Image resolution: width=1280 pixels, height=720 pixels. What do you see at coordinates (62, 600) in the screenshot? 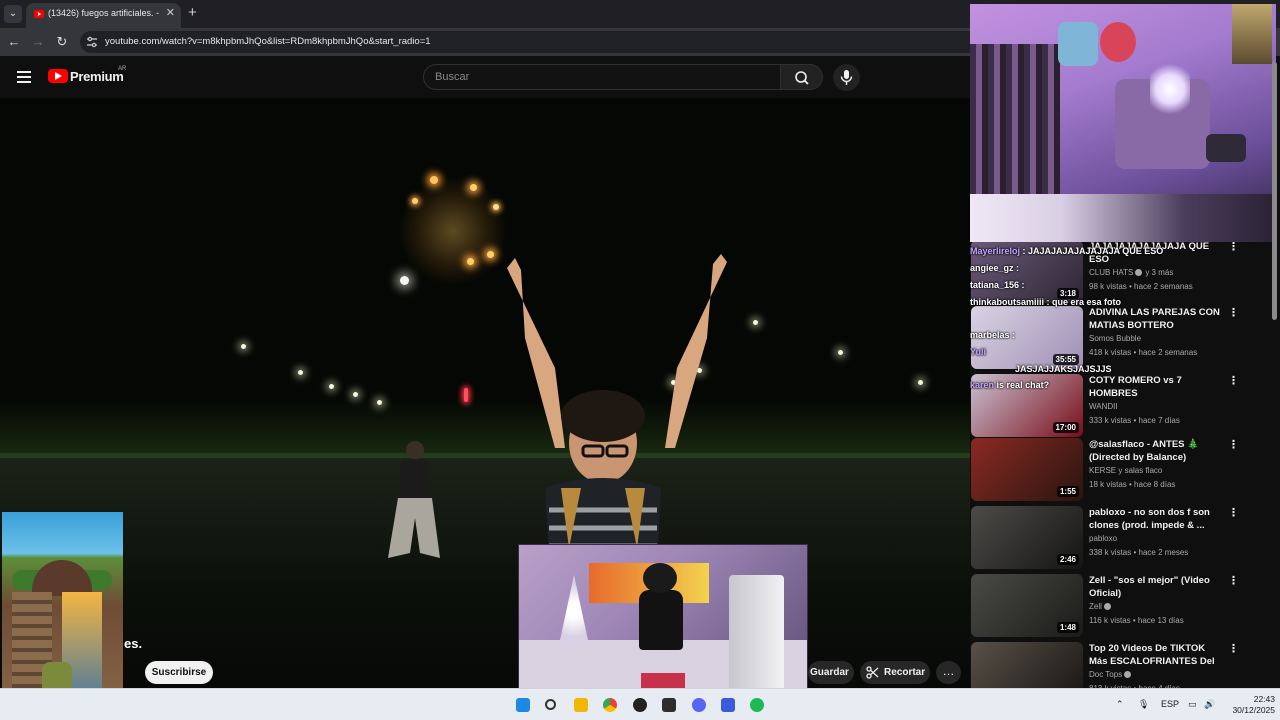
I see `game-webcam-overlay` at bounding box center [62, 600].